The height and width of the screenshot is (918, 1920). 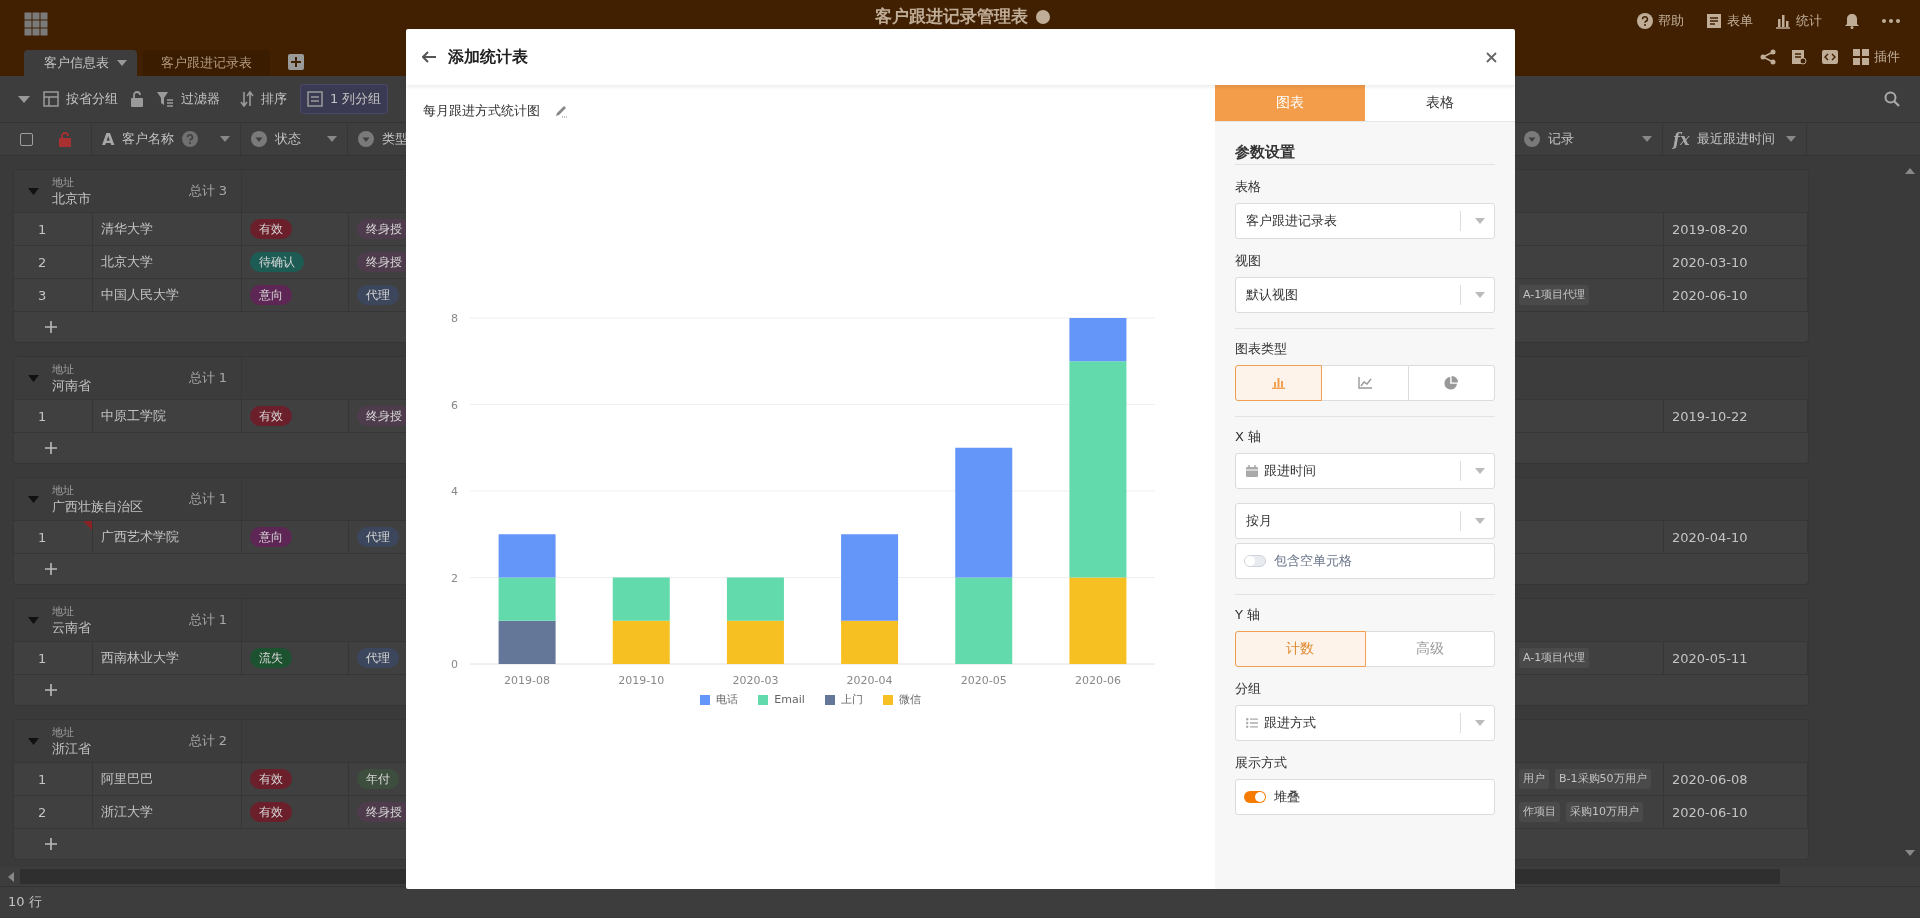 What do you see at coordinates (127, 262) in the screenshot?
I see `table-cell: 北京大学` at bounding box center [127, 262].